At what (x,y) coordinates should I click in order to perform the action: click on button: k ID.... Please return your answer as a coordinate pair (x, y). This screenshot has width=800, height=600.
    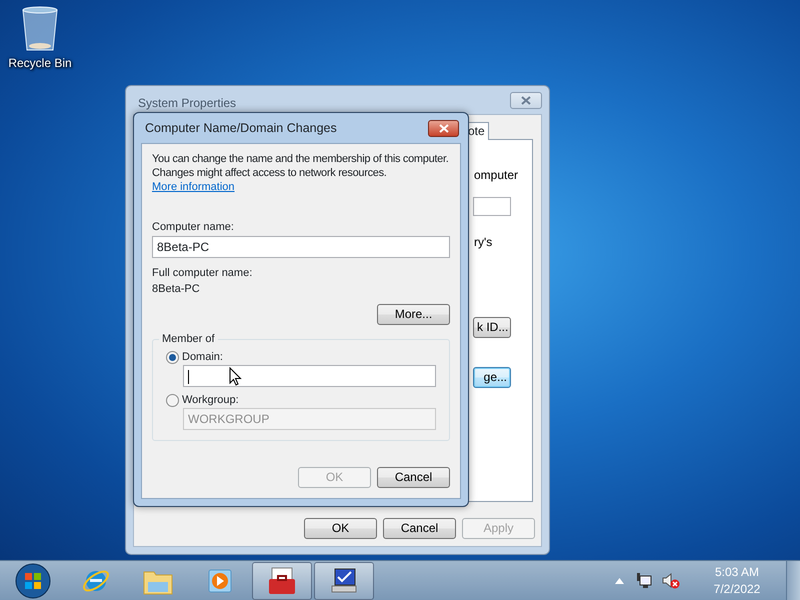
    Looking at the image, I should click on (492, 327).